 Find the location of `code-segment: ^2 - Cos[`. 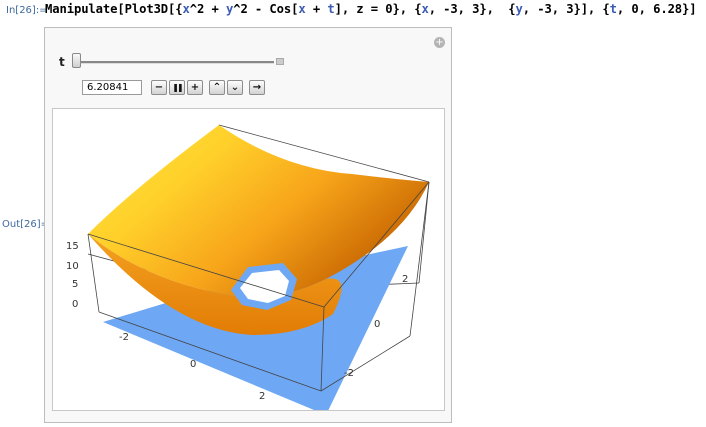

code-segment: ^2 - Cos[ is located at coordinates (266, 9).